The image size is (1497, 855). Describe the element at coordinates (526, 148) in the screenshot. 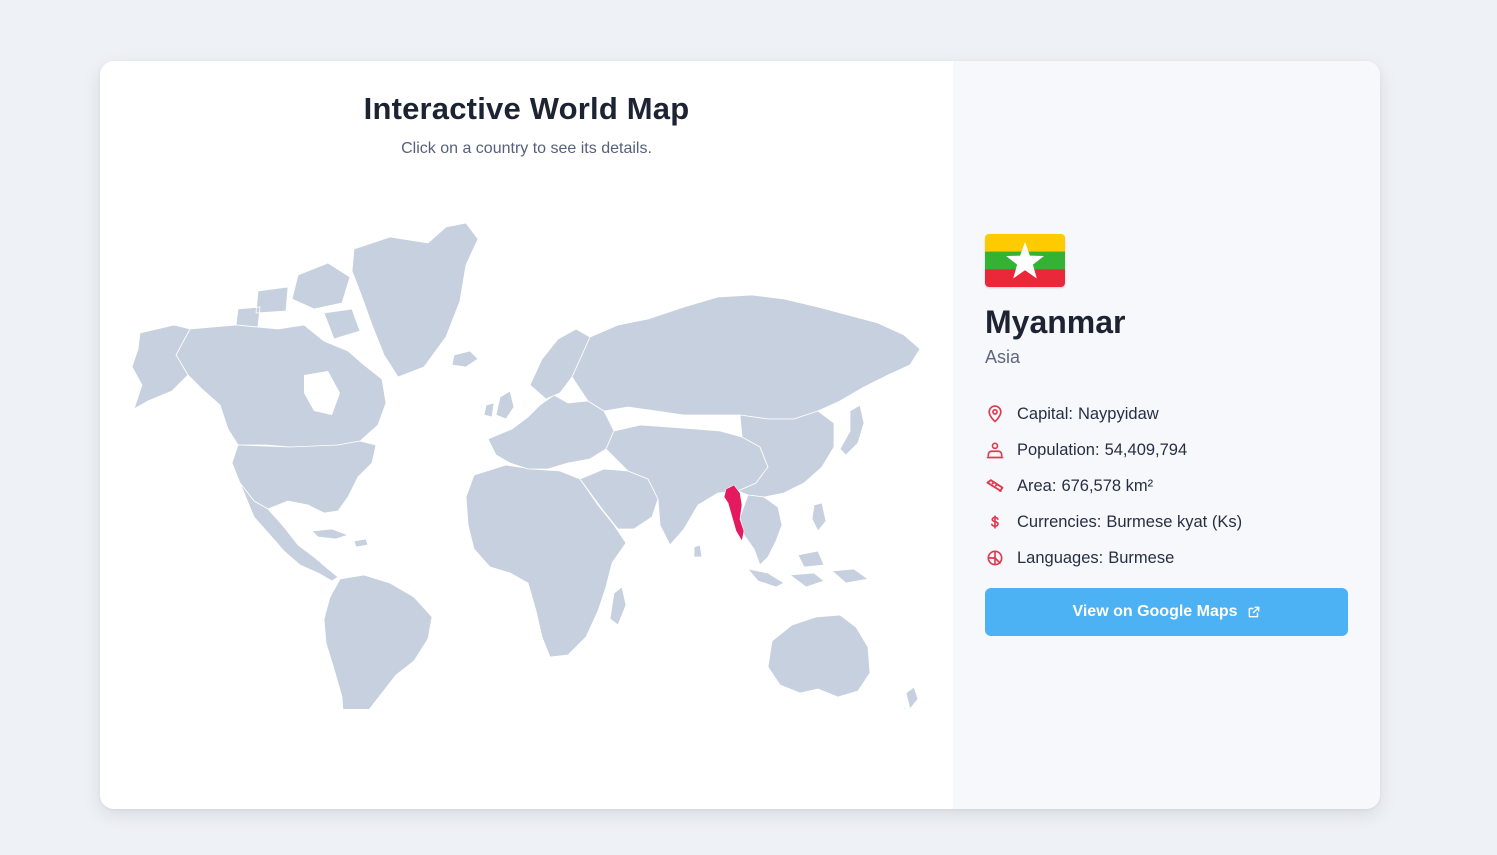

I see `map-subtitle: Click on a country to see its details.` at that location.